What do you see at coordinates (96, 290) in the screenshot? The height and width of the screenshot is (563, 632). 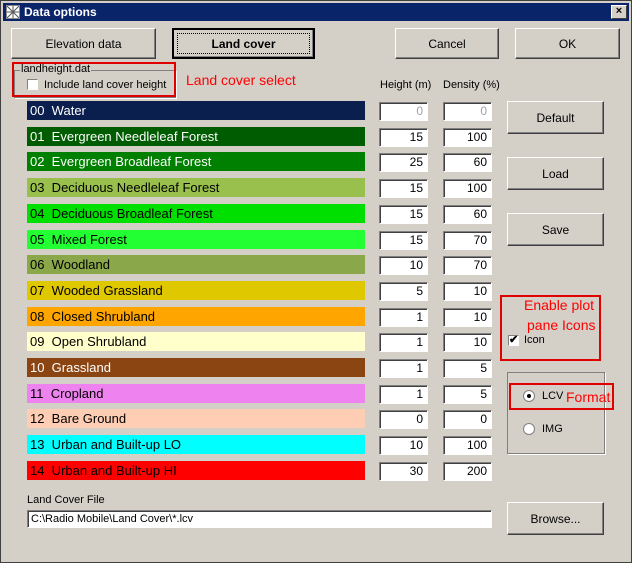 I see `land-cover-class-label: 07 Wooded Grassland` at bounding box center [96, 290].